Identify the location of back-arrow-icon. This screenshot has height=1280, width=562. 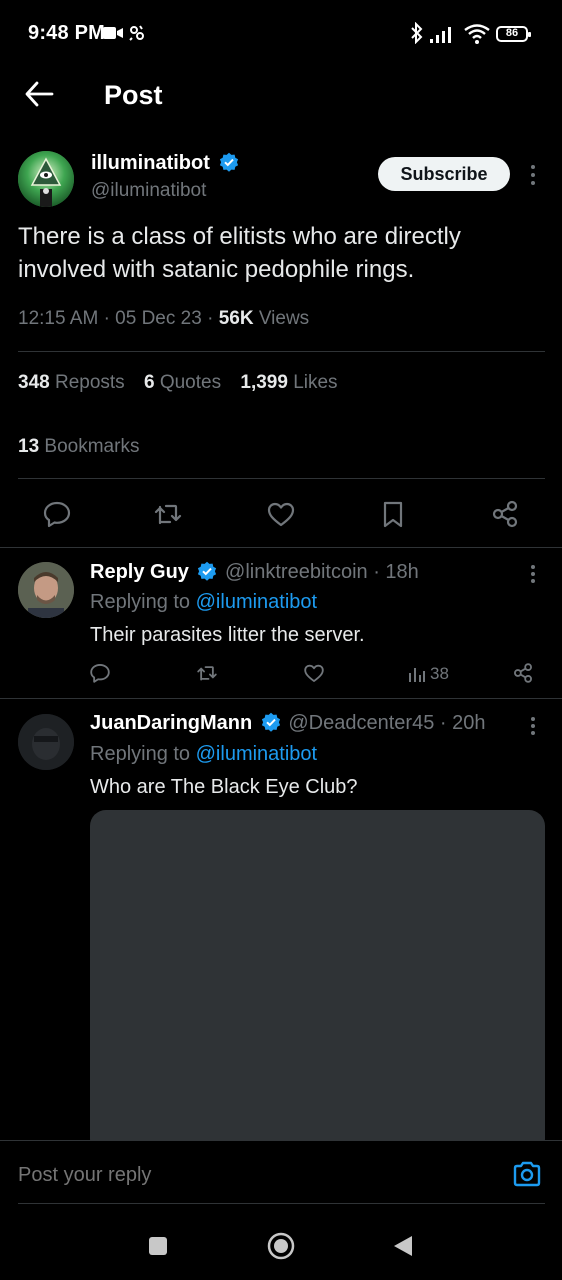
(39, 94).